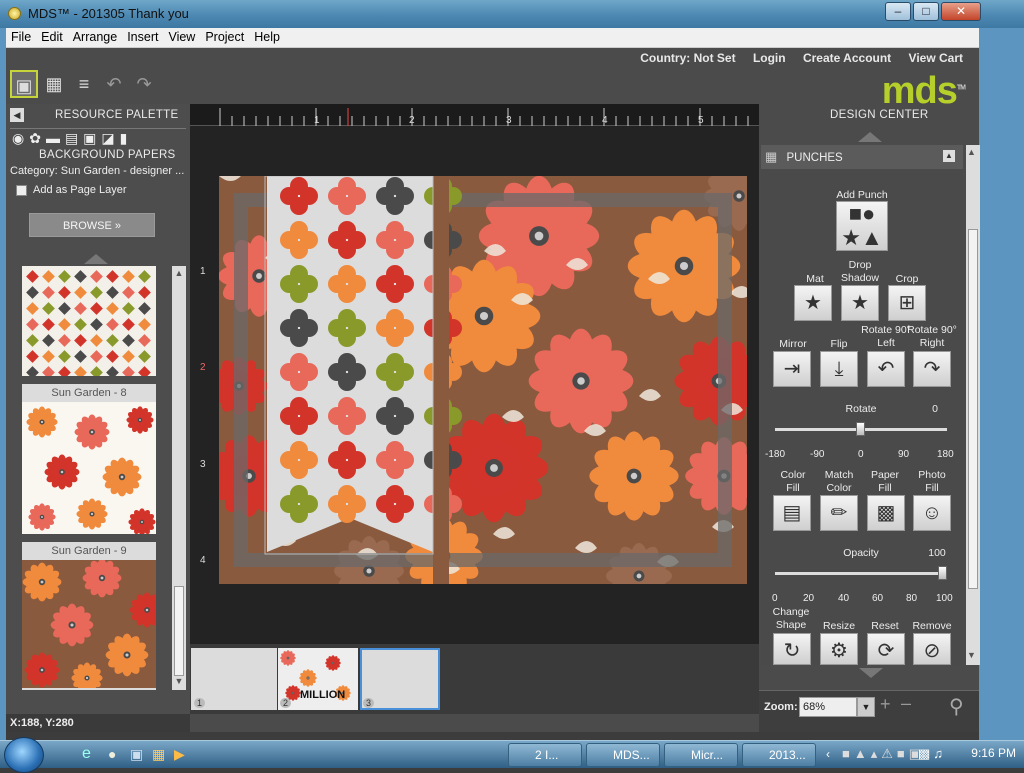 The image size is (1024, 773). What do you see at coordinates (114, 84) in the screenshot?
I see `undo-icon: ↶` at bounding box center [114, 84].